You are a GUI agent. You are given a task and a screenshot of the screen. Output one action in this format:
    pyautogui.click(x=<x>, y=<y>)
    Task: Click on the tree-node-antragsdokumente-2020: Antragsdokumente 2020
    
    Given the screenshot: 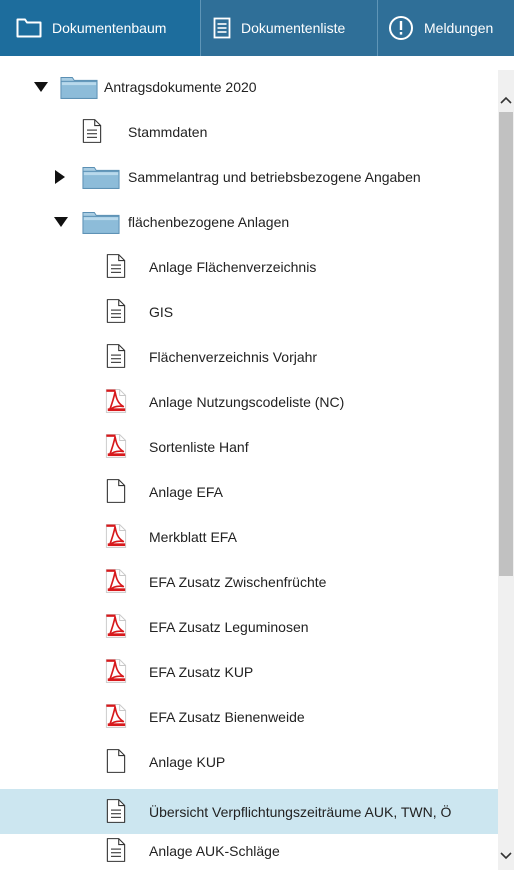 What is the action you would take?
    pyautogui.click(x=249, y=86)
    